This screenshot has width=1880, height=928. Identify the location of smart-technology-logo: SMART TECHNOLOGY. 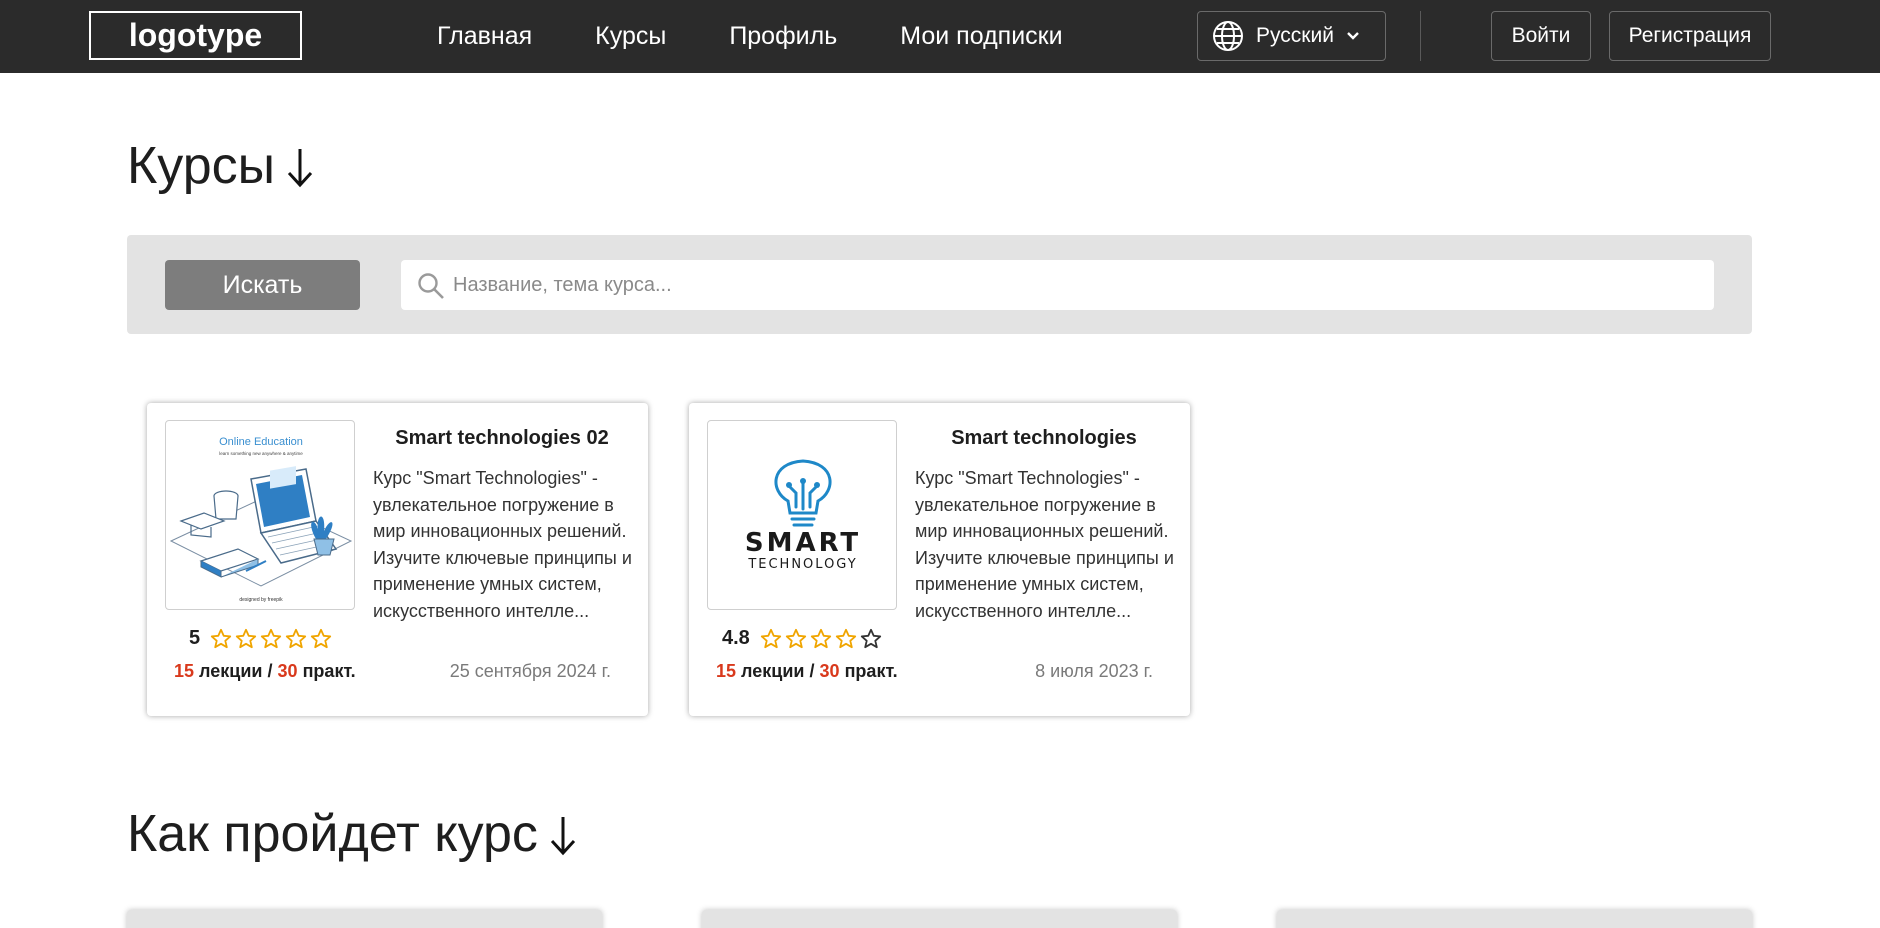
(803, 515).